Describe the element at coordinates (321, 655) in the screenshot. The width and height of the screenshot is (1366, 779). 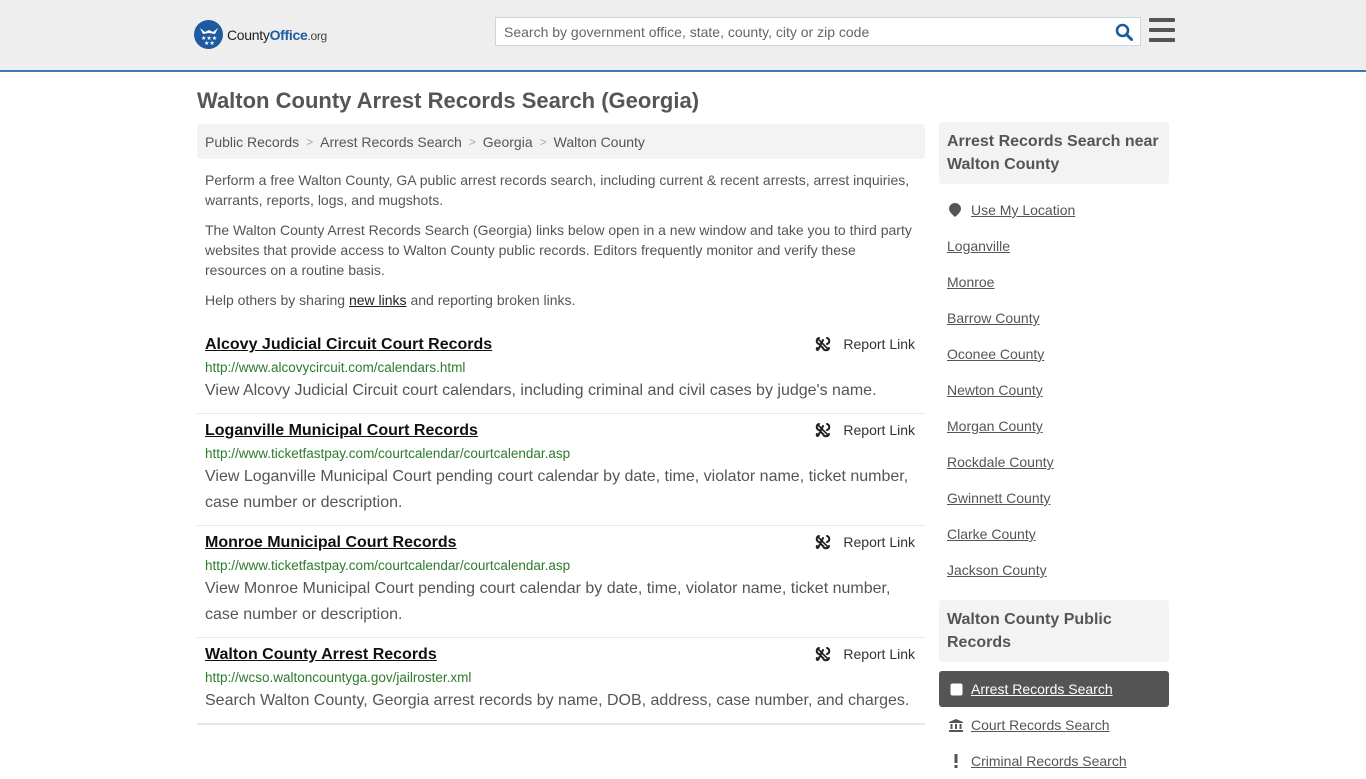
I see `record-title-link: Walton County Arrest Records` at that location.